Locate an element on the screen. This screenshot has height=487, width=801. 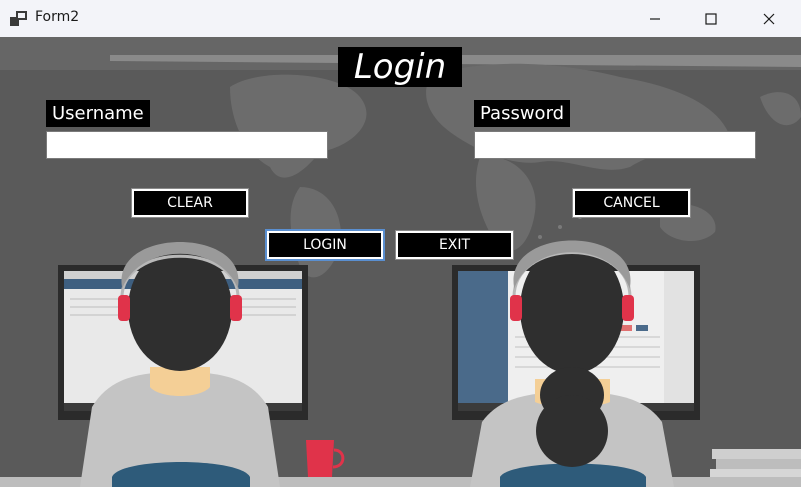
minimize-icon is located at coordinates (655, 18).